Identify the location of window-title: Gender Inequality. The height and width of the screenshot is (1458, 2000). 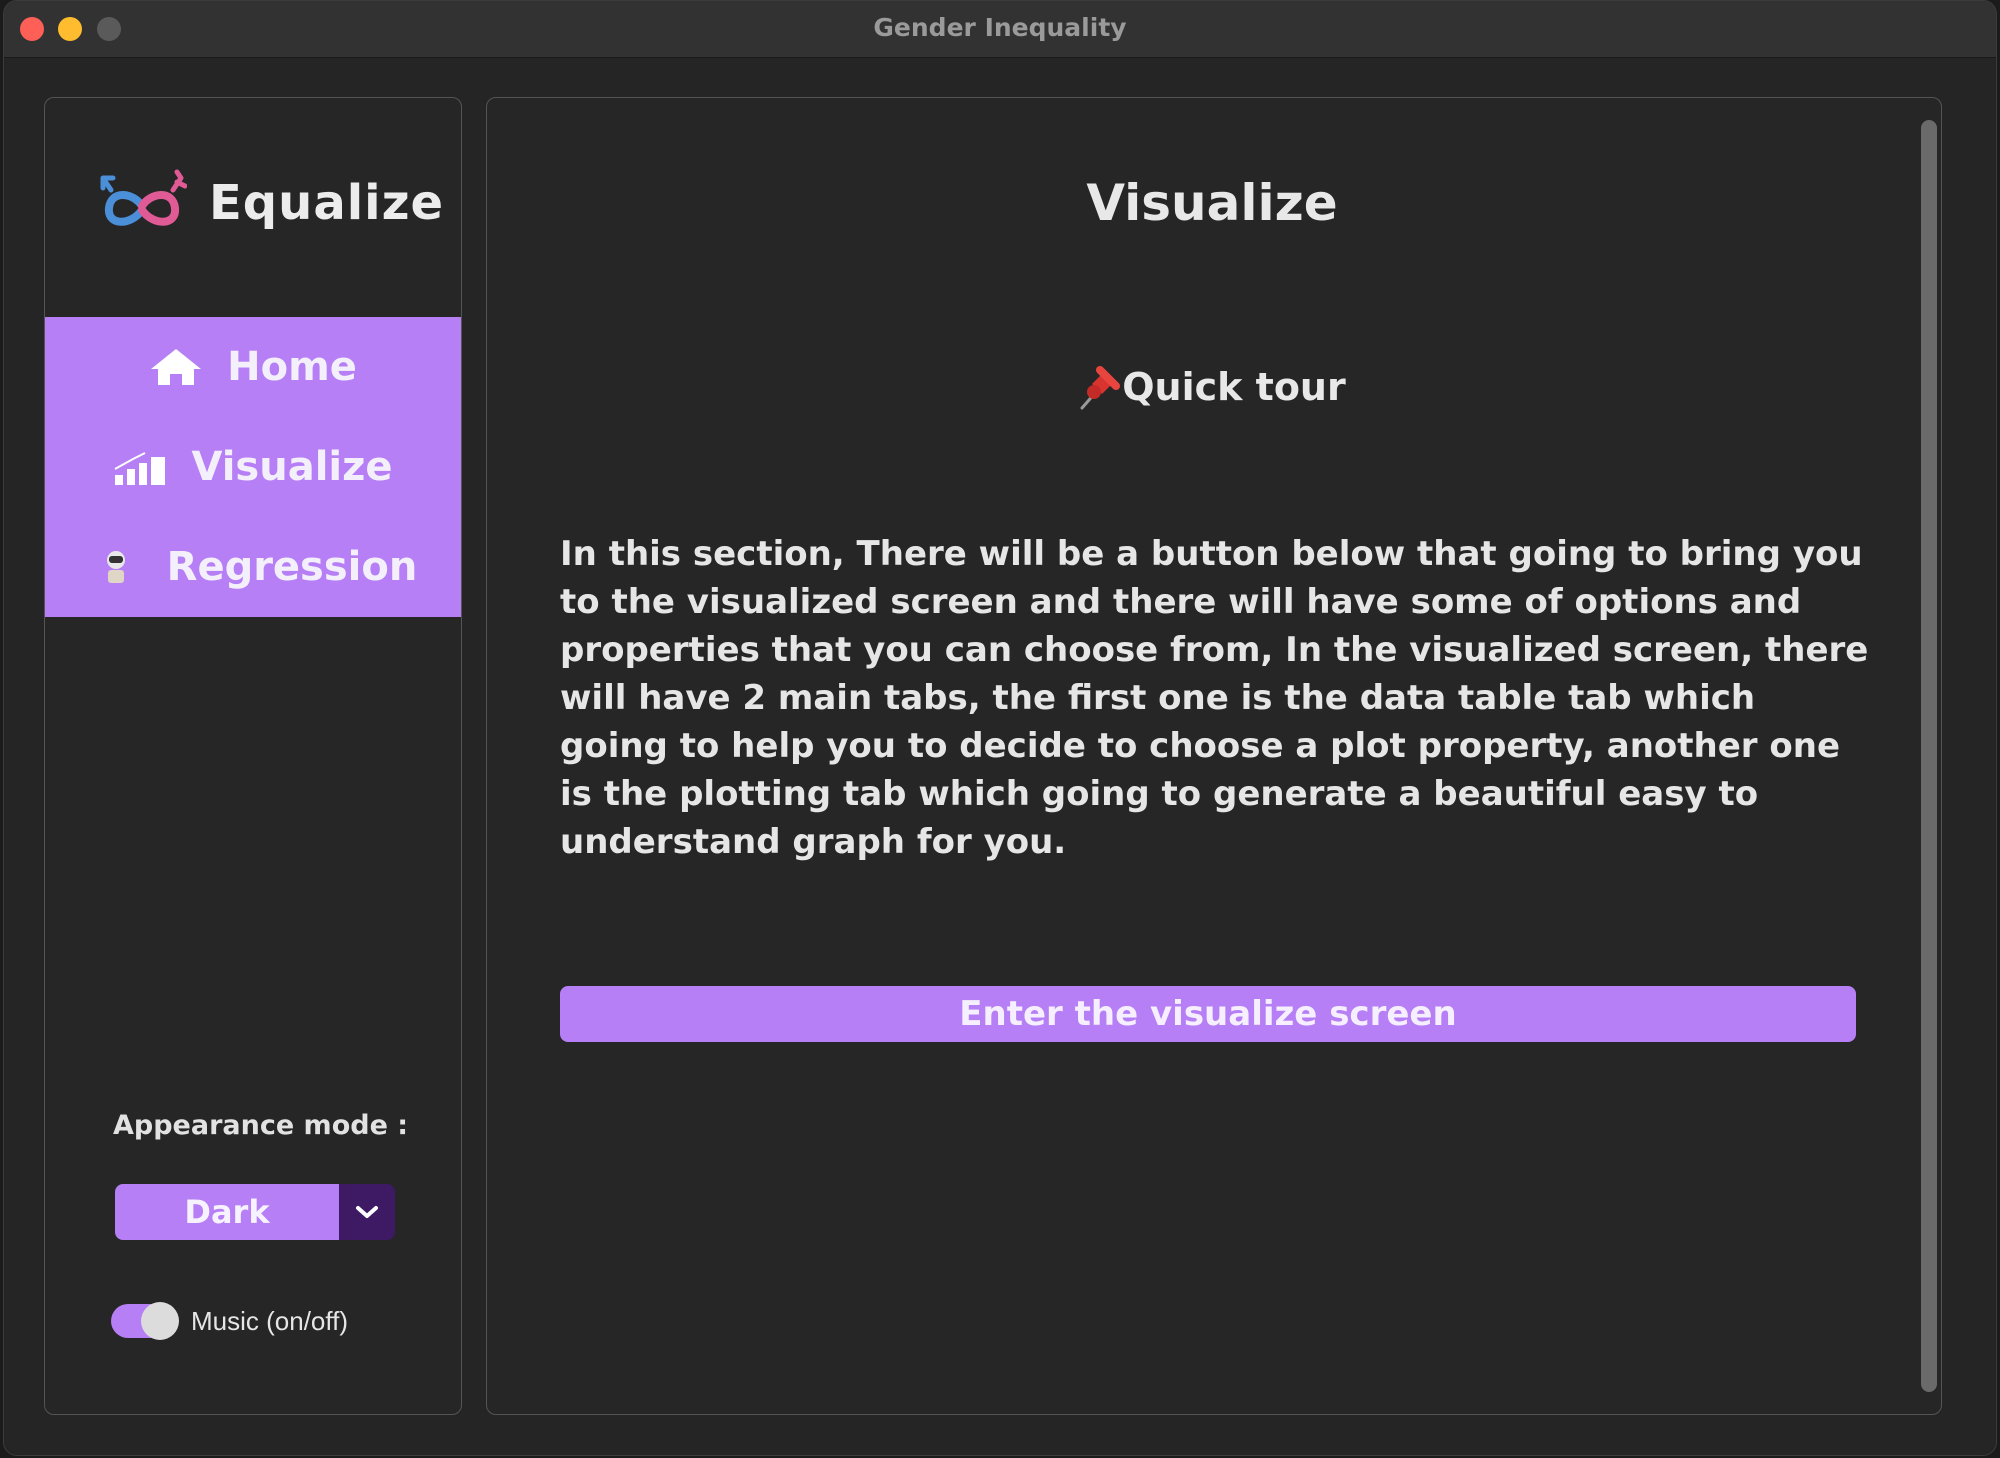
(1000, 27).